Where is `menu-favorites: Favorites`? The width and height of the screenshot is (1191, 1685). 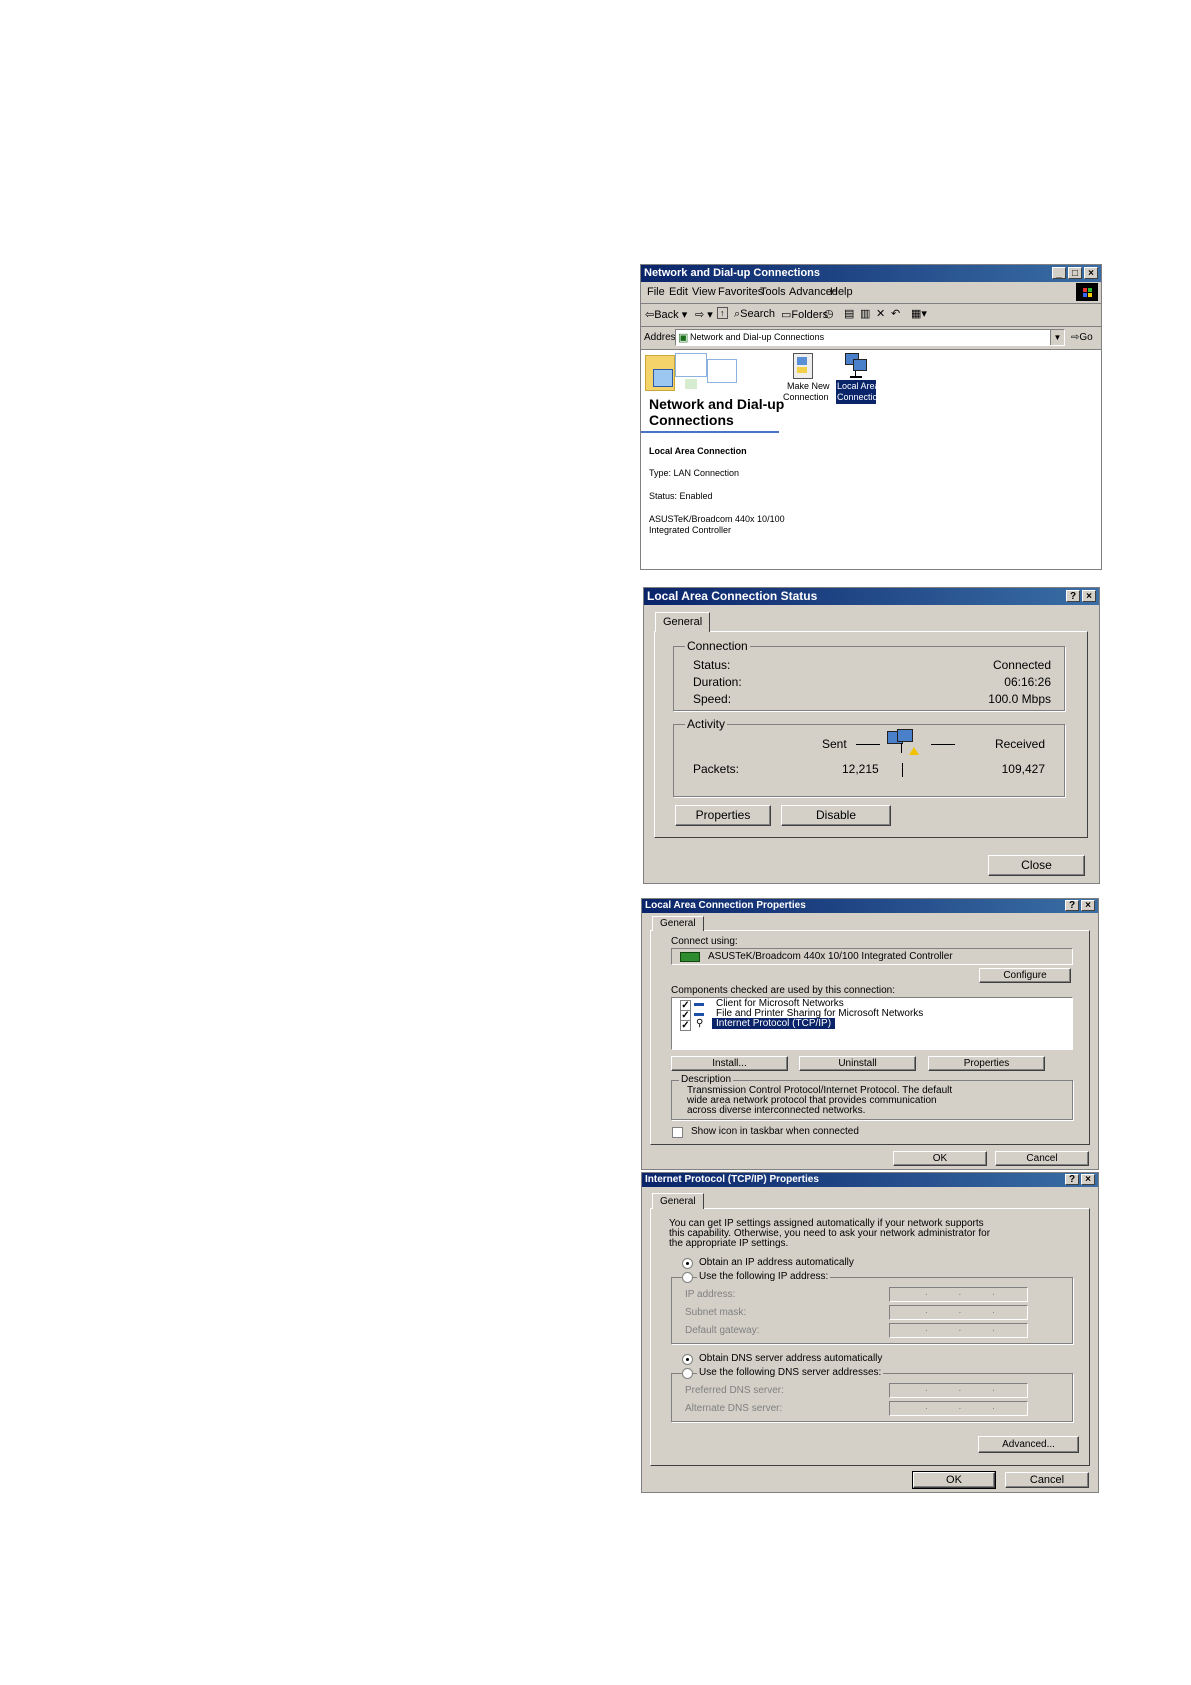 menu-favorites: Favorites is located at coordinates (740, 292).